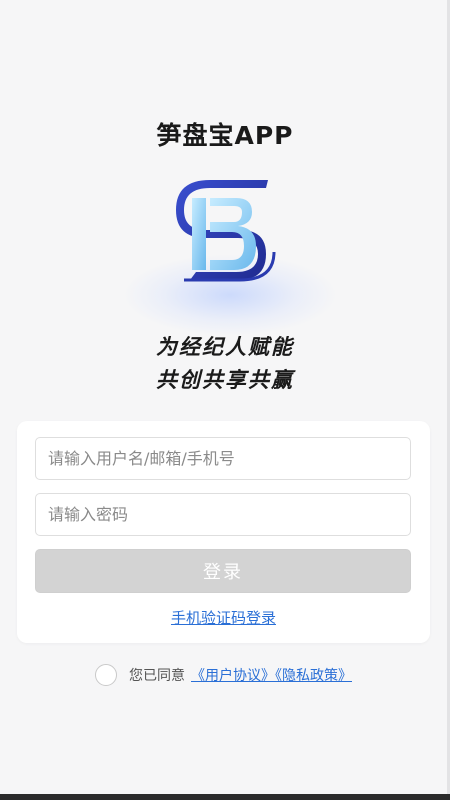  I want to click on login-button: 登录, so click(223, 571).